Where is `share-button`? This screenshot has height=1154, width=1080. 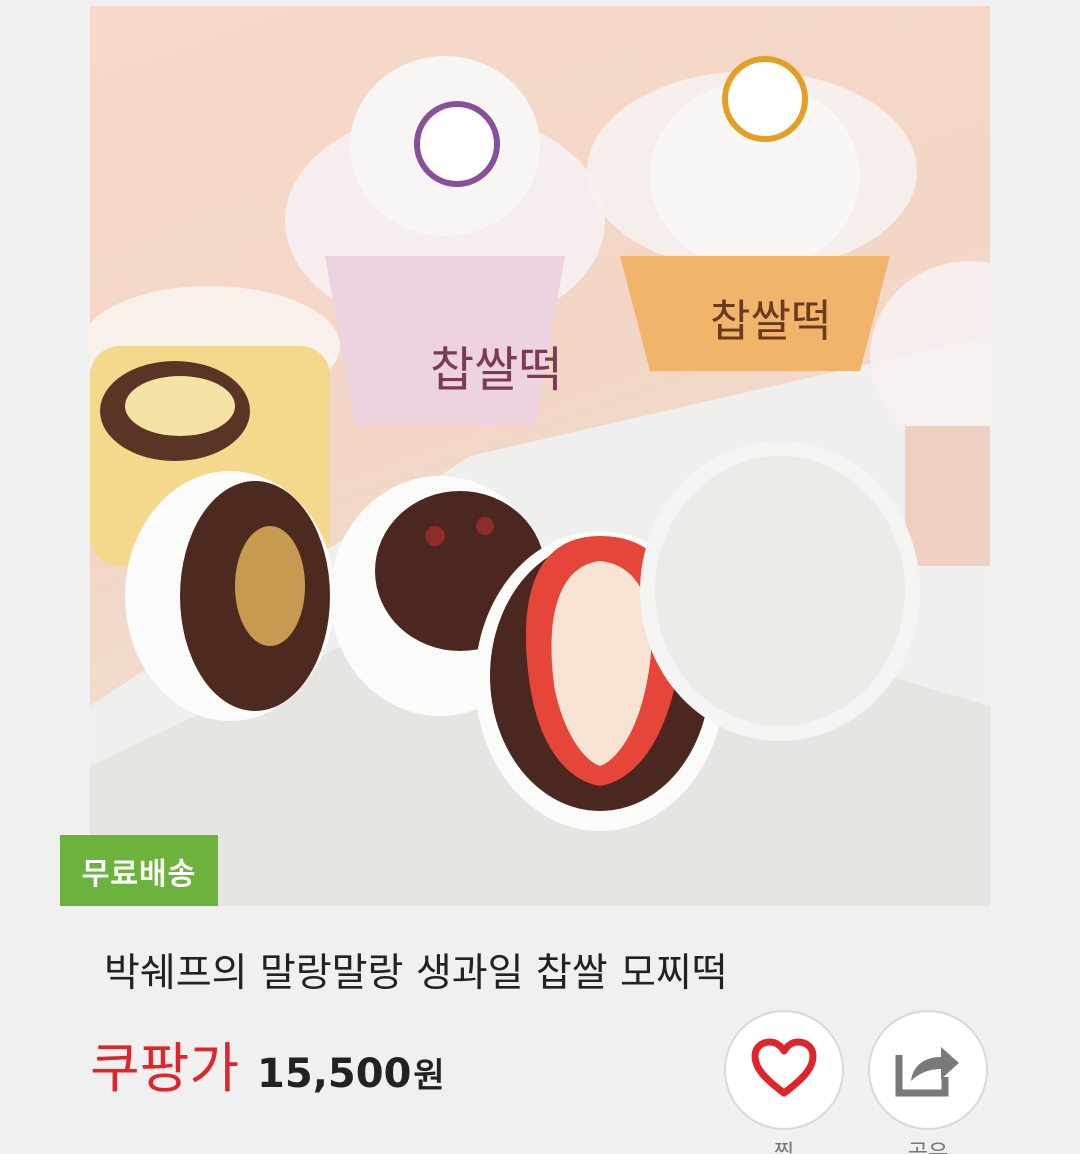
share-button is located at coordinates (928, 1070).